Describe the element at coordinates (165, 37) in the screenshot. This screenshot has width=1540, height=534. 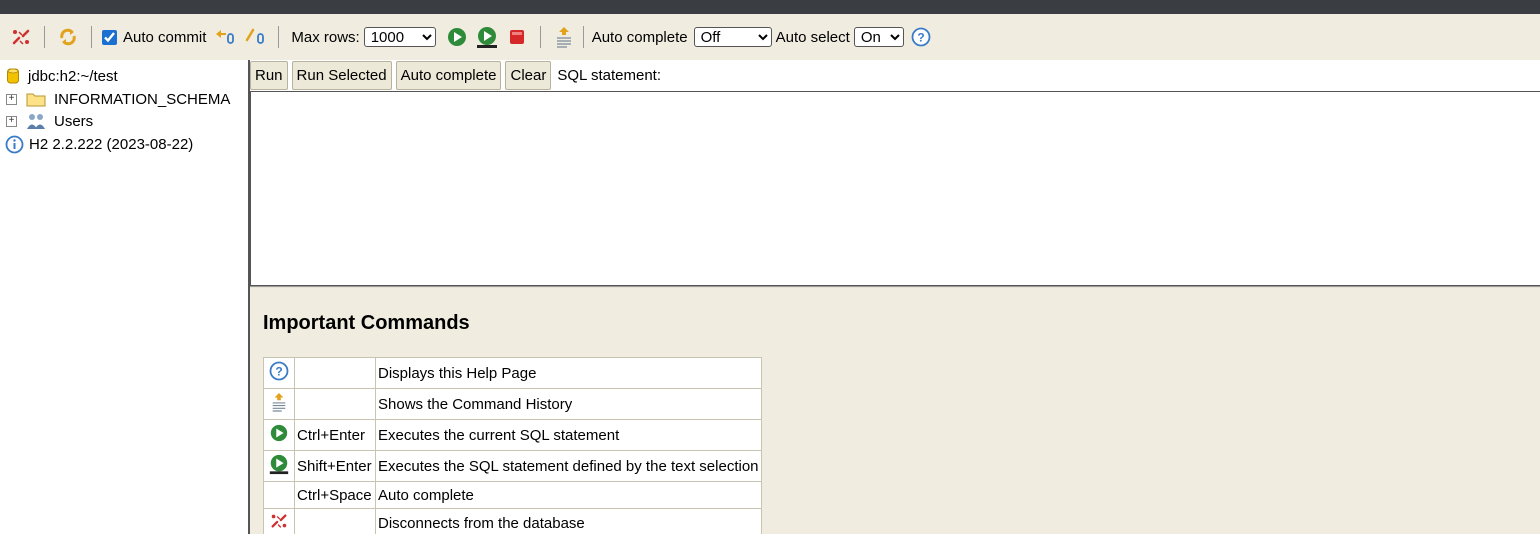
I see `auto-commit-label: Auto commit` at that location.